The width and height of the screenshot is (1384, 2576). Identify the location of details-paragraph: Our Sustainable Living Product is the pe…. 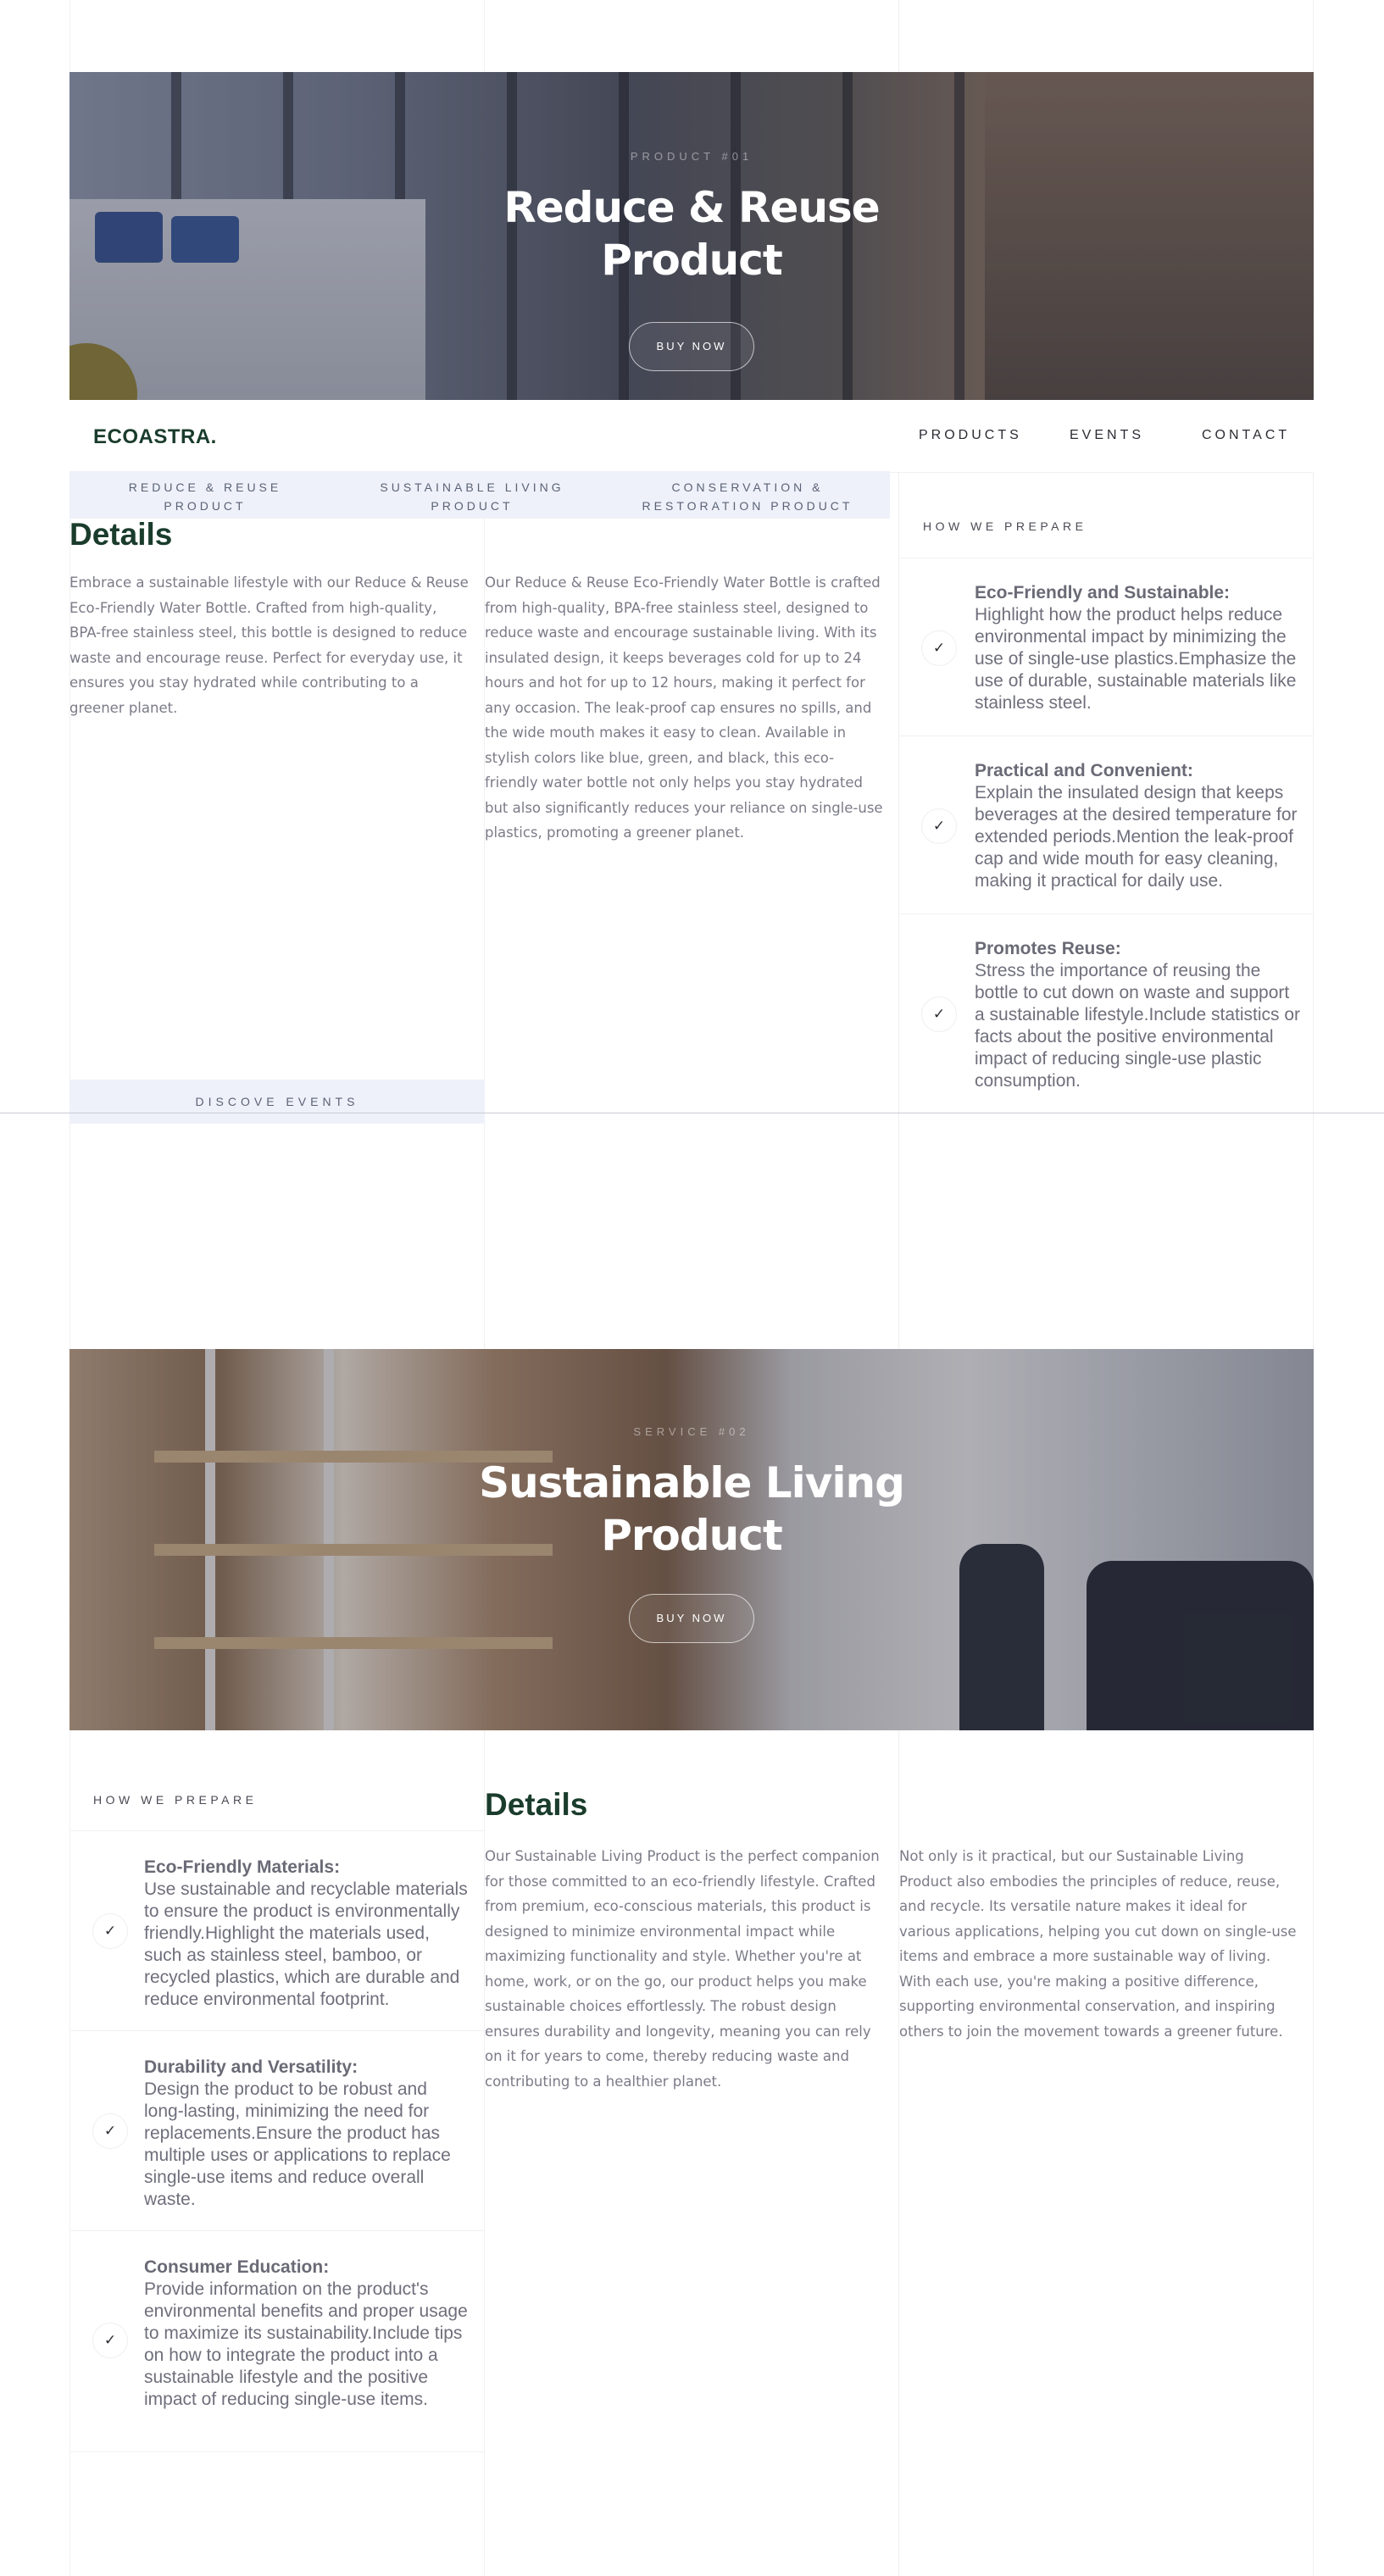
(682, 1969).